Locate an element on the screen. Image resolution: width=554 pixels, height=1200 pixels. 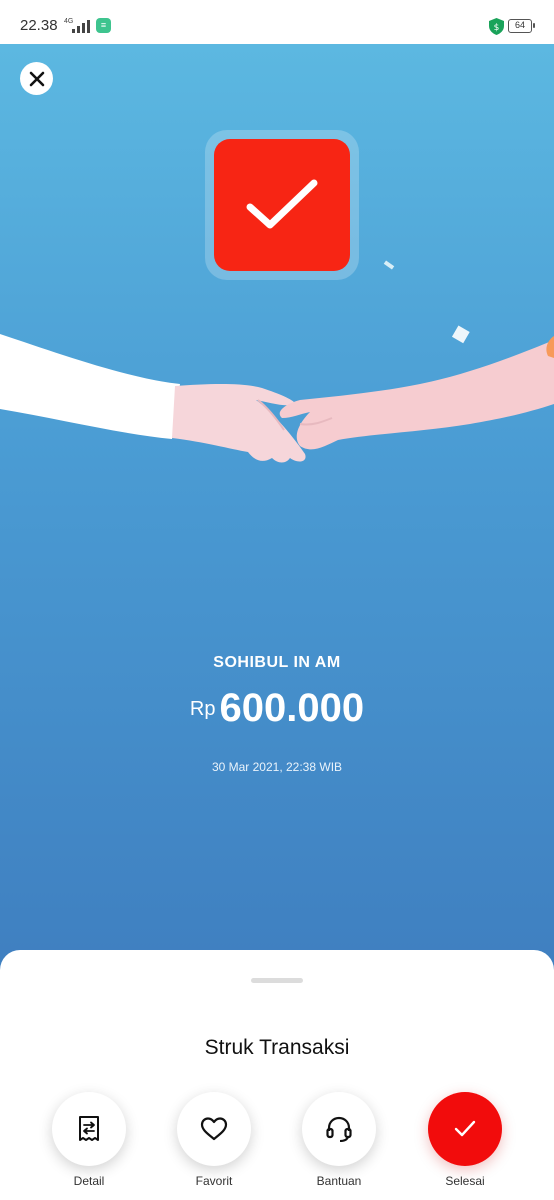
heart-icon is located at coordinates (214, 1129).